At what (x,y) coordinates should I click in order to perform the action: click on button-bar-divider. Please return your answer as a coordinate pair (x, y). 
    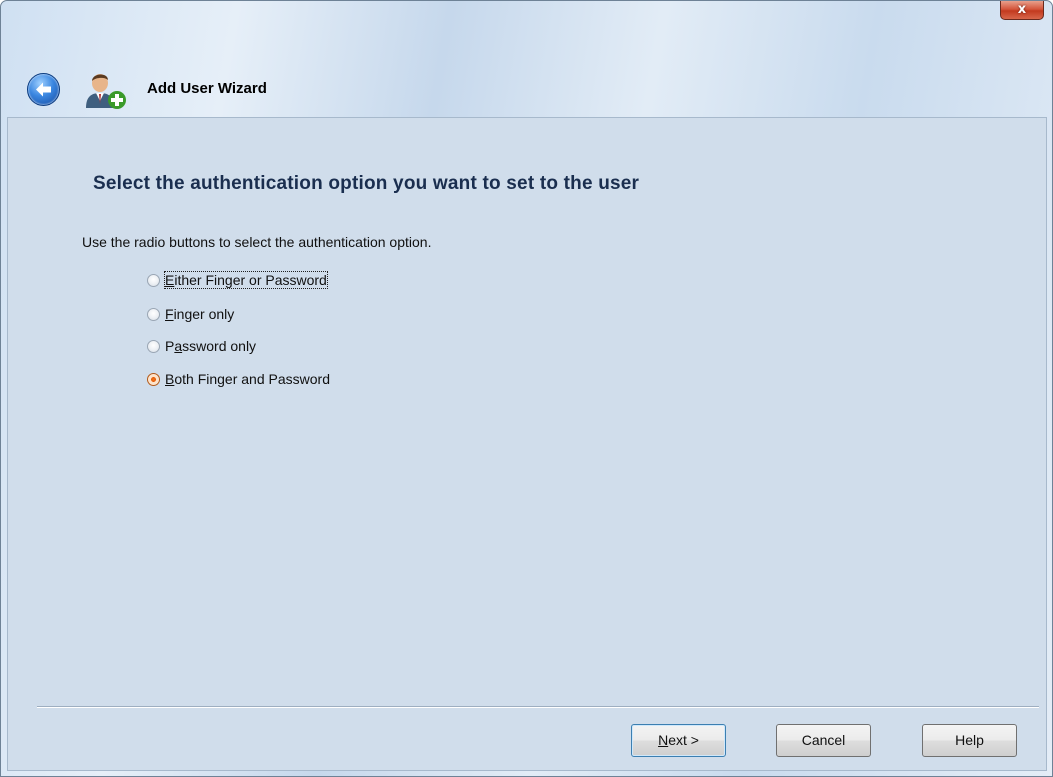
    Looking at the image, I should click on (538, 707).